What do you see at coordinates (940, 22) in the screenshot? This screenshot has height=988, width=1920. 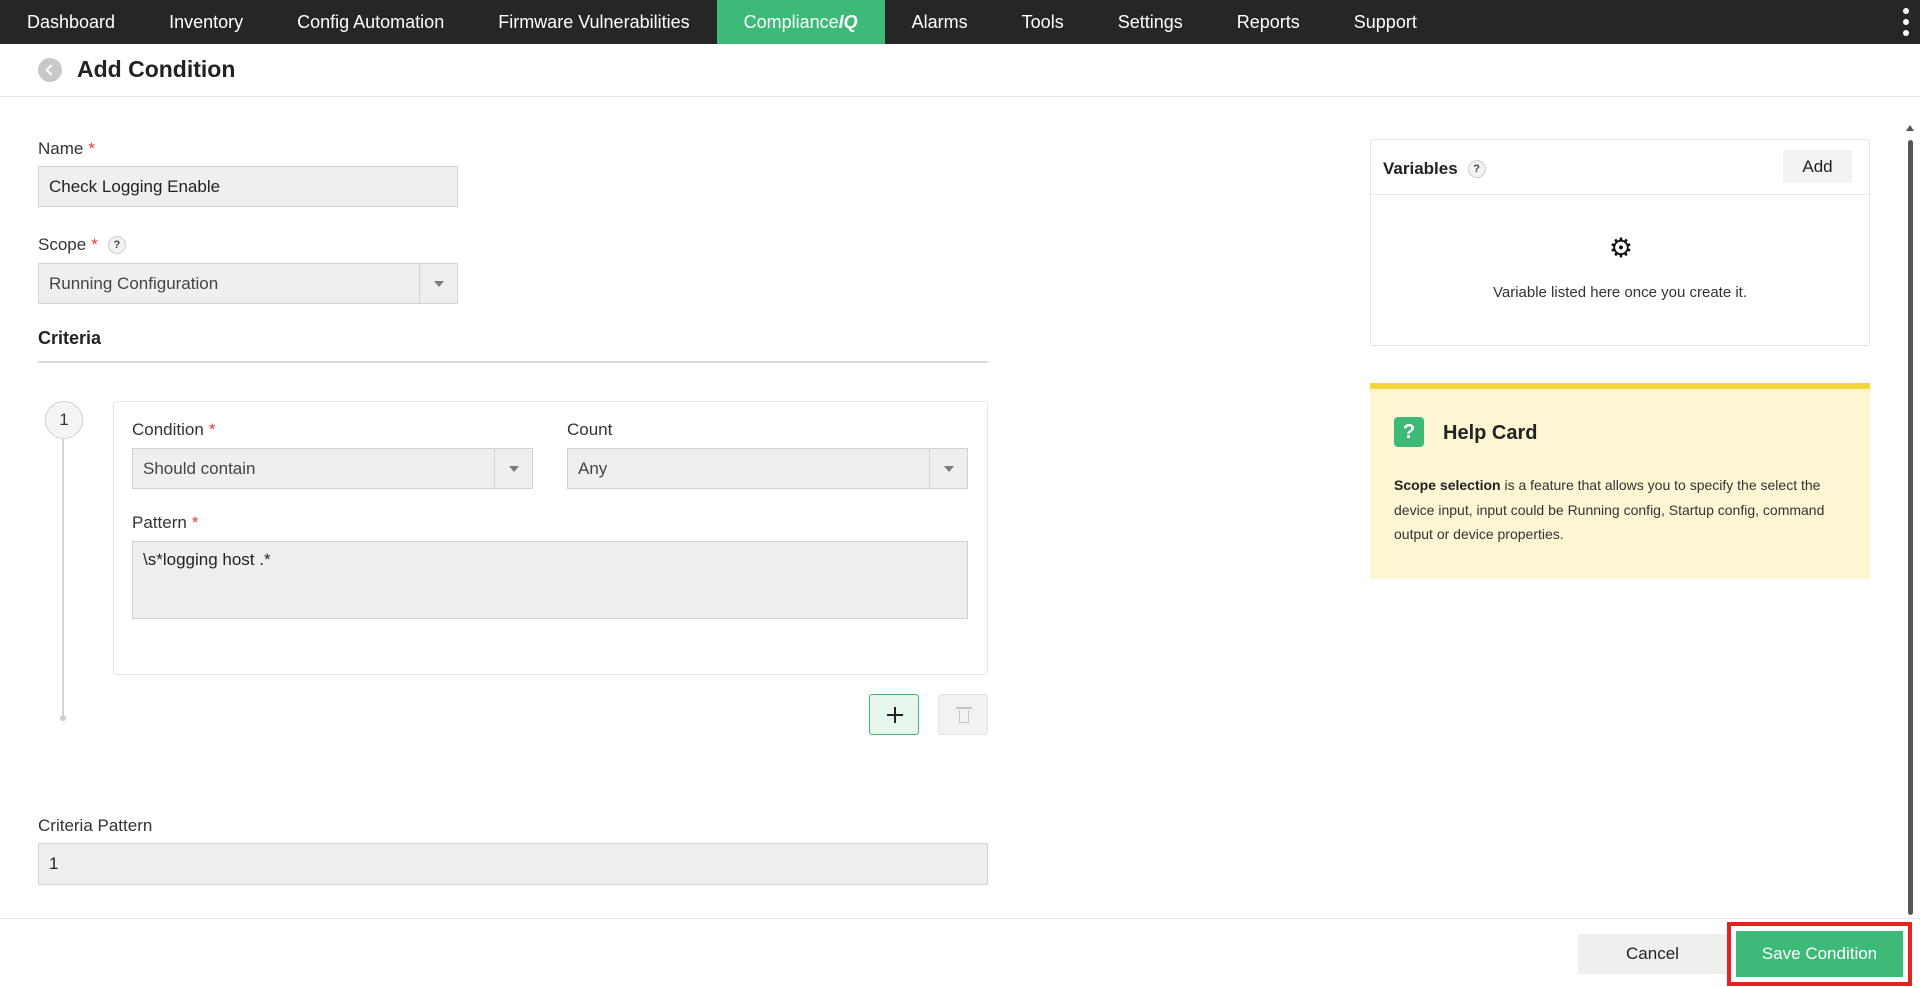 I see `nav-alarms: Alarms` at bounding box center [940, 22].